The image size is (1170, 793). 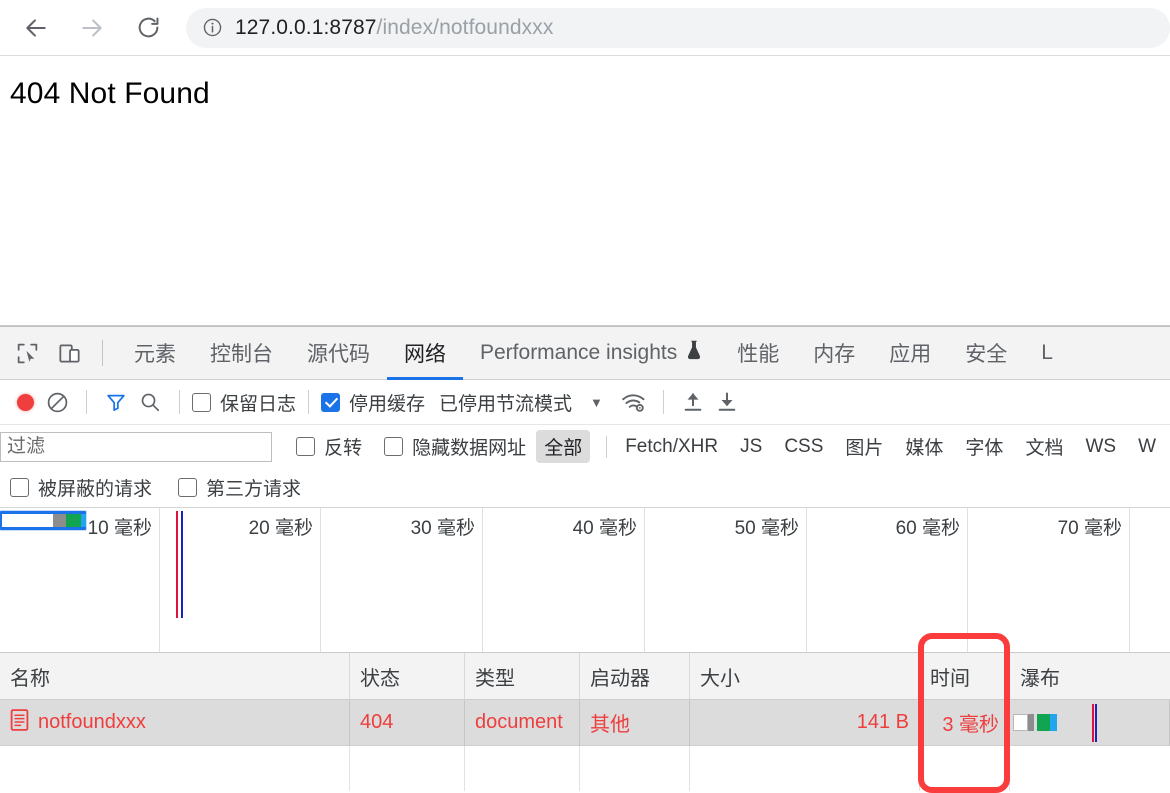 I want to click on tab-performance-insights: Performance insights, so click(x=591, y=353).